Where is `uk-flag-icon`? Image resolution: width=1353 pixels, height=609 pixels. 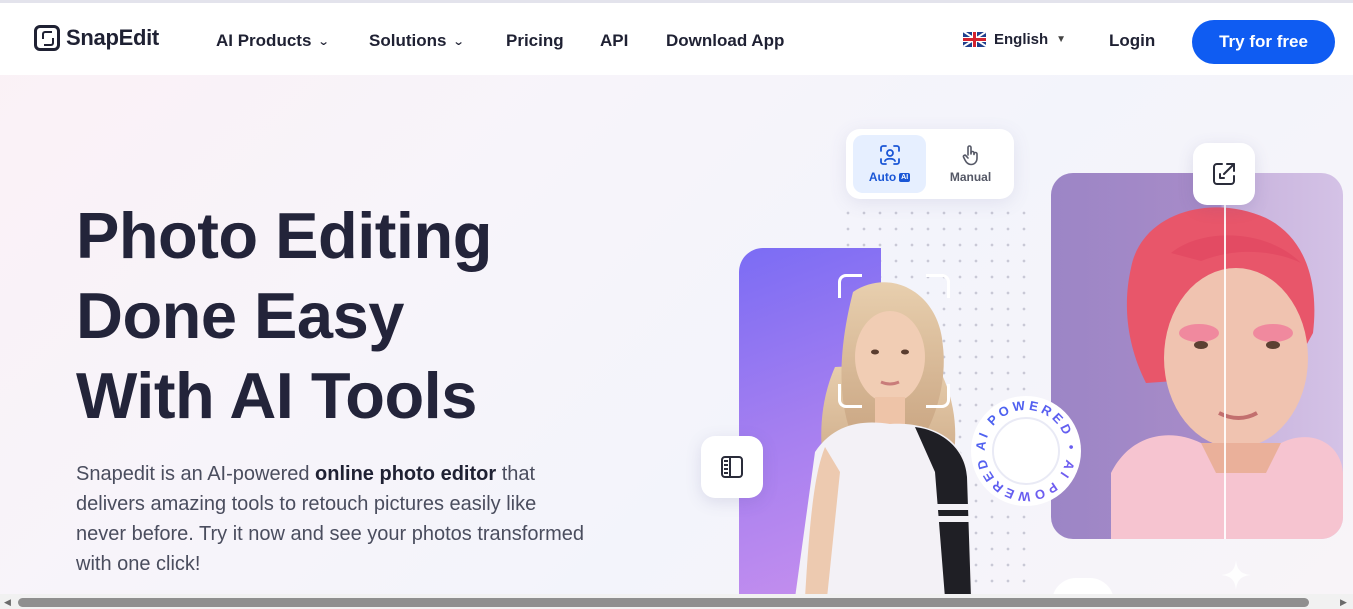
uk-flag-icon is located at coordinates (974, 39).